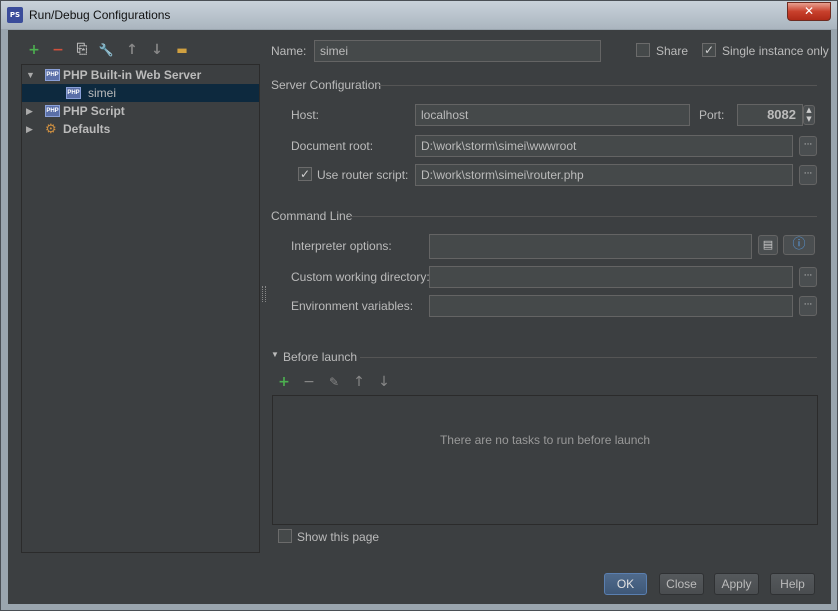  I want to click on environment-variables-input, so click(611, 306).